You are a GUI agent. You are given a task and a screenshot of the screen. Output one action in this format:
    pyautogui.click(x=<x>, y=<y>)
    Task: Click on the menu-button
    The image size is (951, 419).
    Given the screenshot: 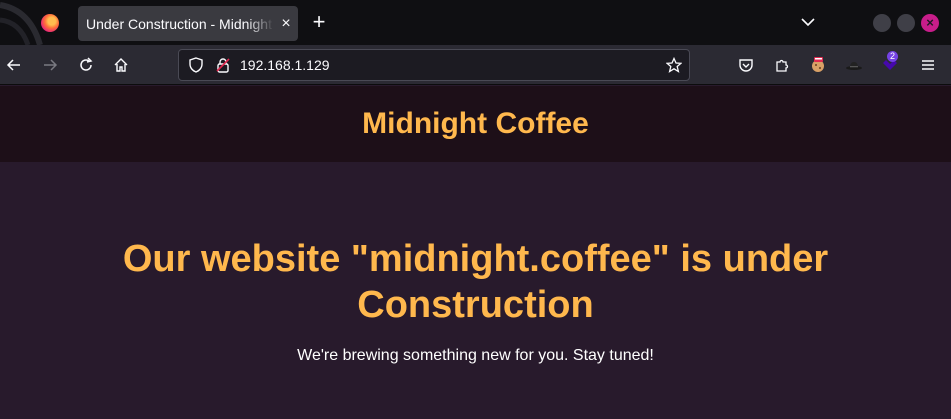 What is the action you would take?
    pyautogui.click(x=928, y=65)
    